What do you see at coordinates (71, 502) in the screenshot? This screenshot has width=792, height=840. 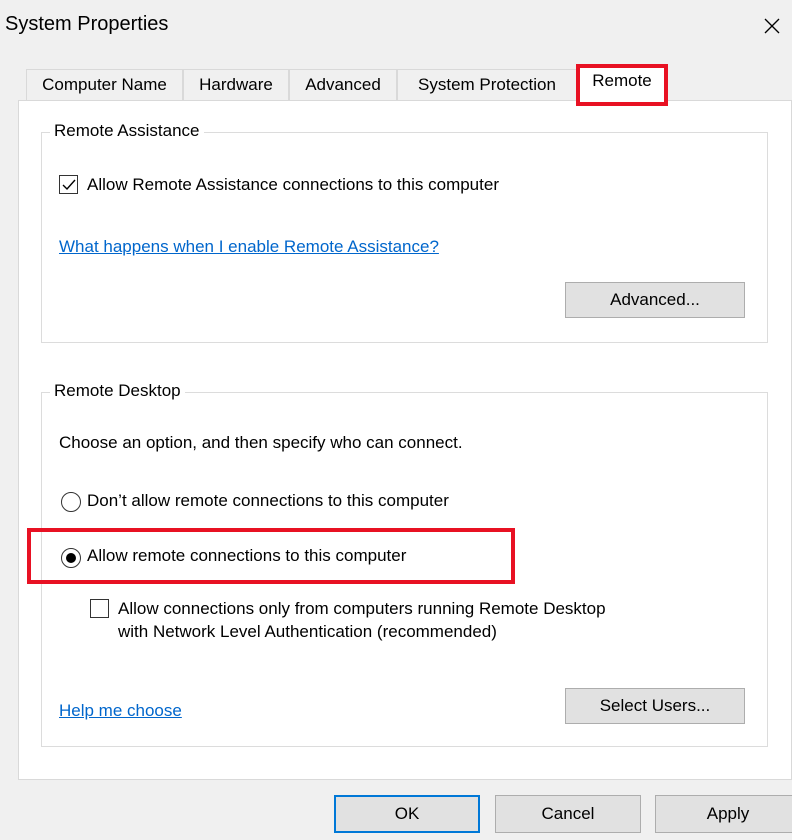 I see `dont-allow-remote-radio` at bounding box center [71, 502].